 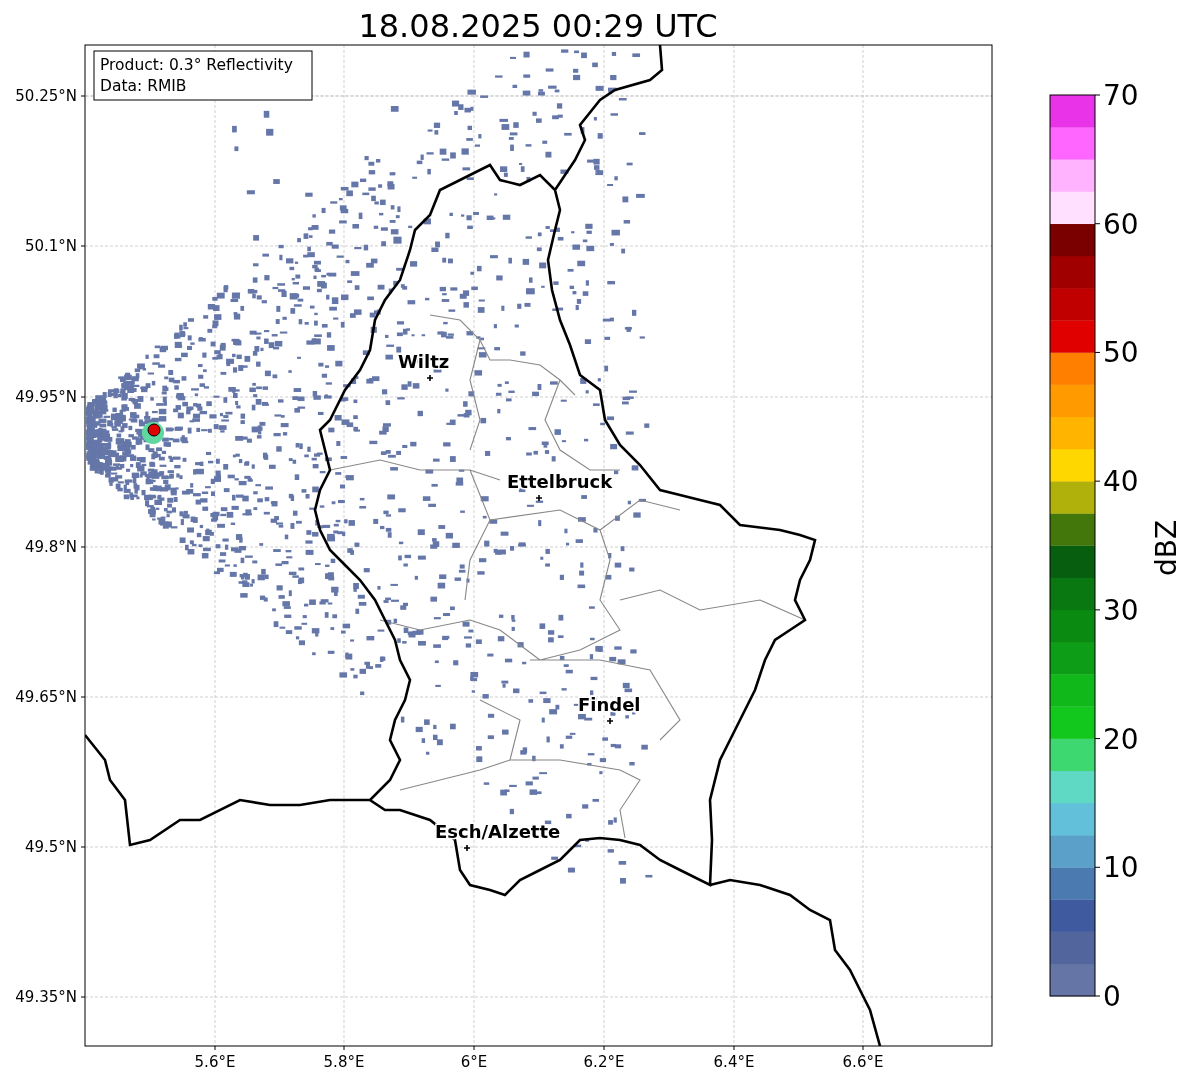 What do you see at coordinates (50, 847) in the screenshot?
I see `axis-tick-label: 49.5°N` at bounding box center [50, 847].